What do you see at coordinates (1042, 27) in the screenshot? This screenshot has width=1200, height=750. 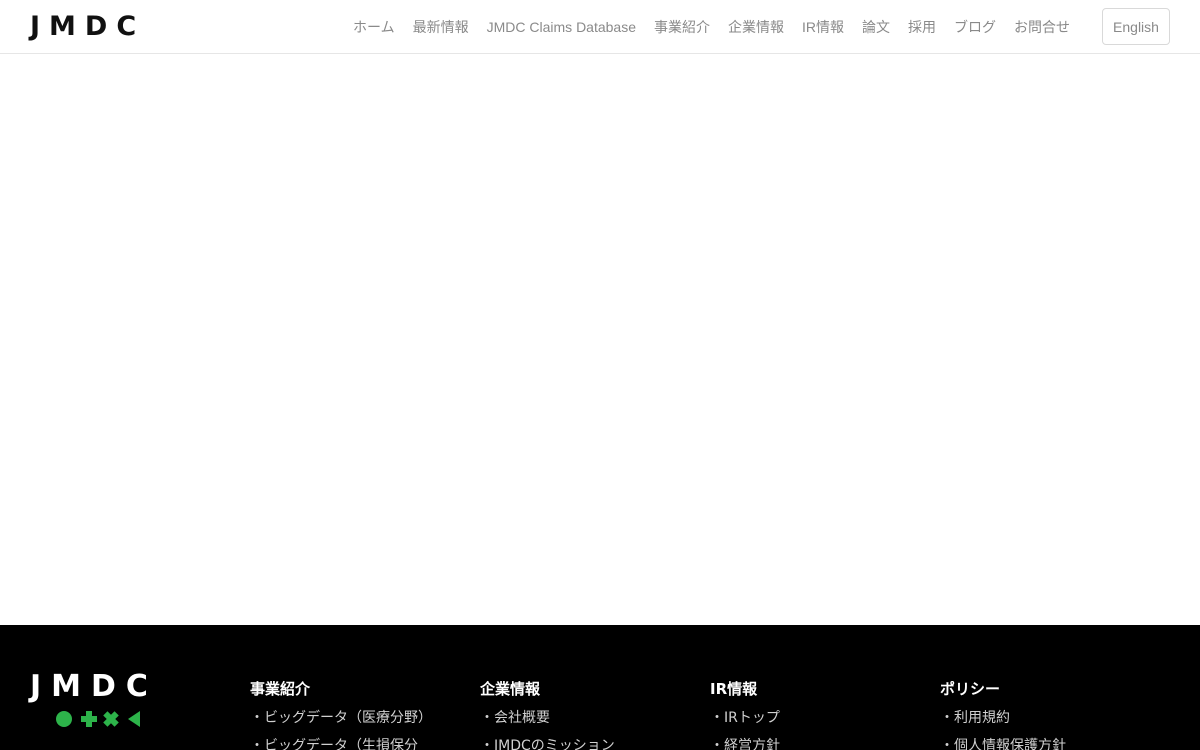 I see `nav-contact: お問合せ` at bounding box center [1042, 27].